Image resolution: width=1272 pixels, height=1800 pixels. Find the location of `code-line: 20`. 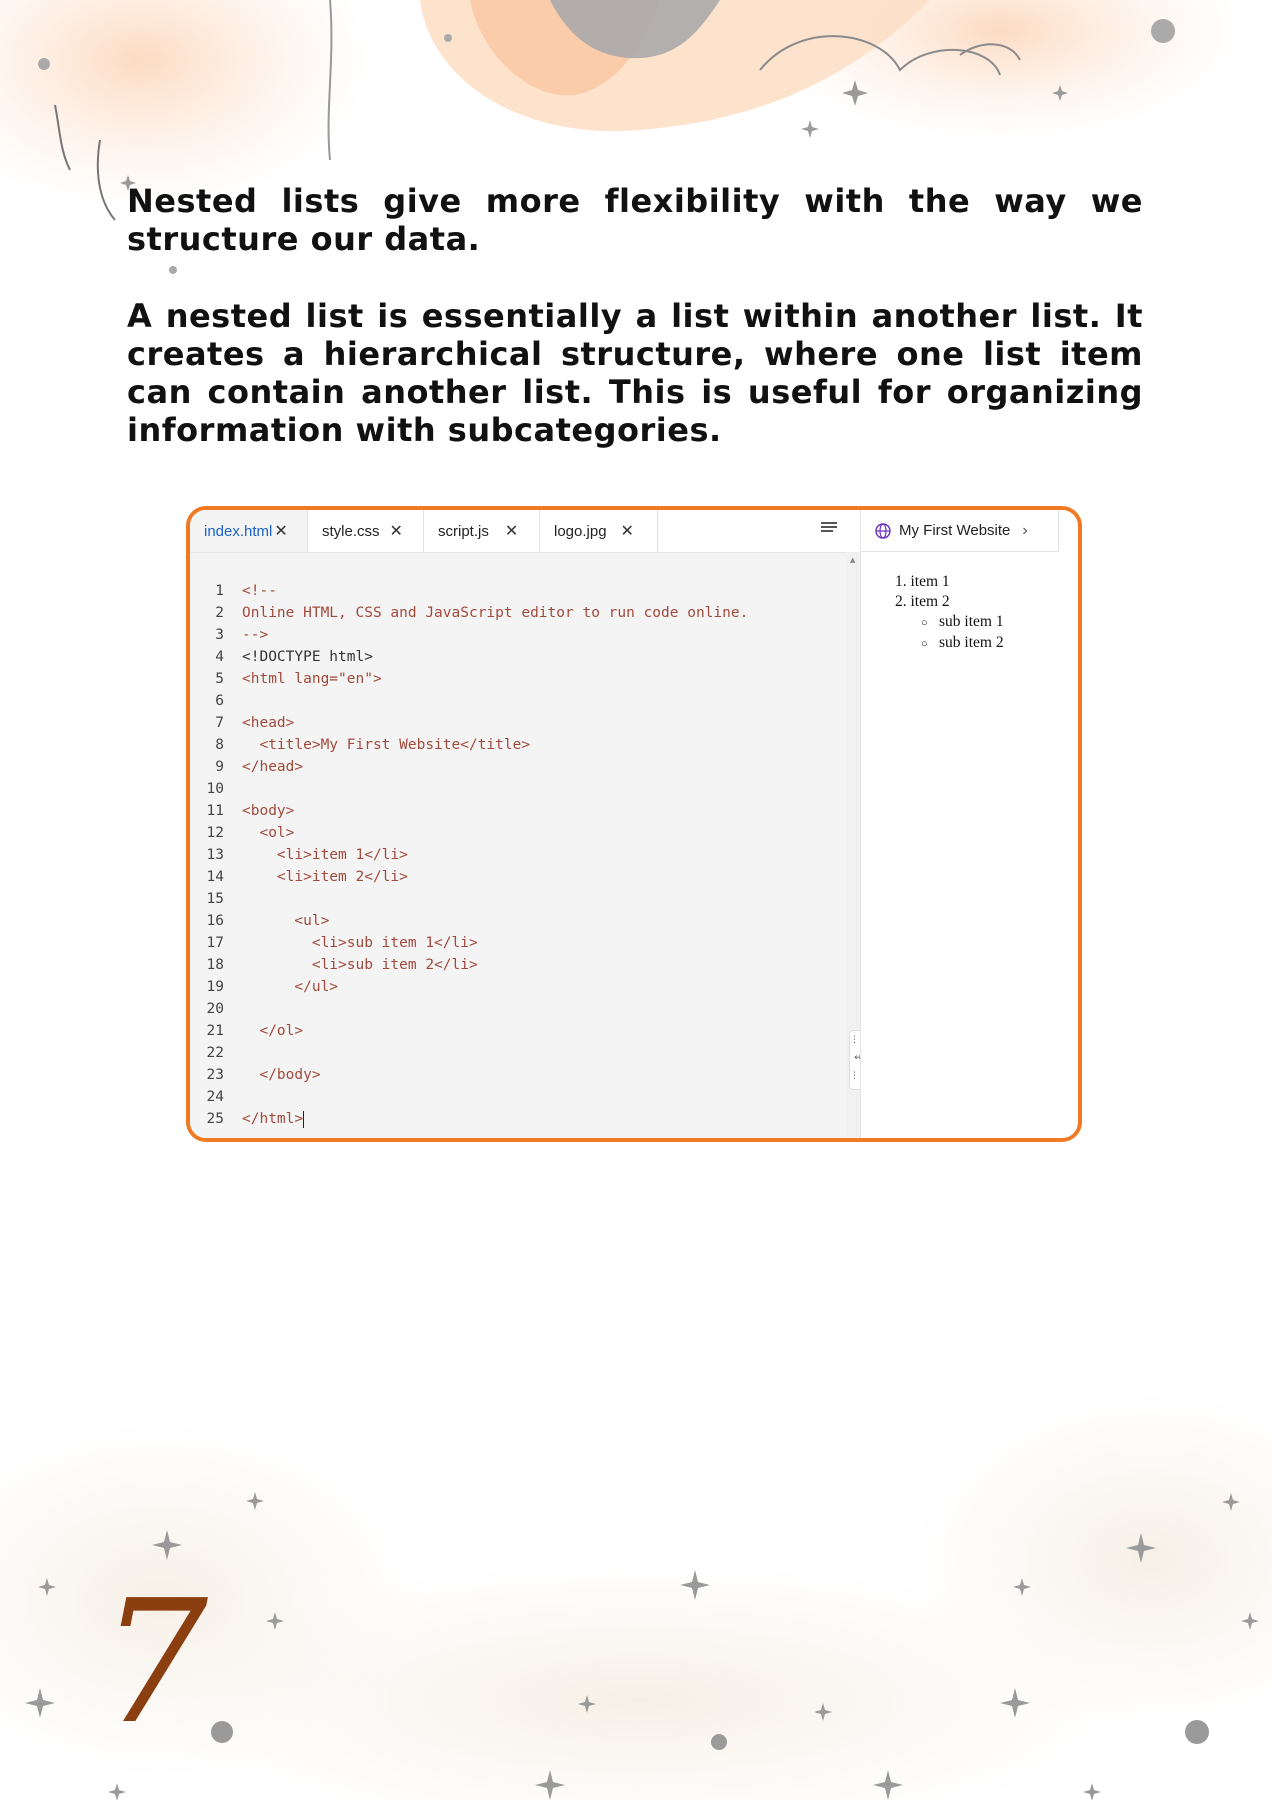

code-line: 20 is located at coordinates (215, 1009).